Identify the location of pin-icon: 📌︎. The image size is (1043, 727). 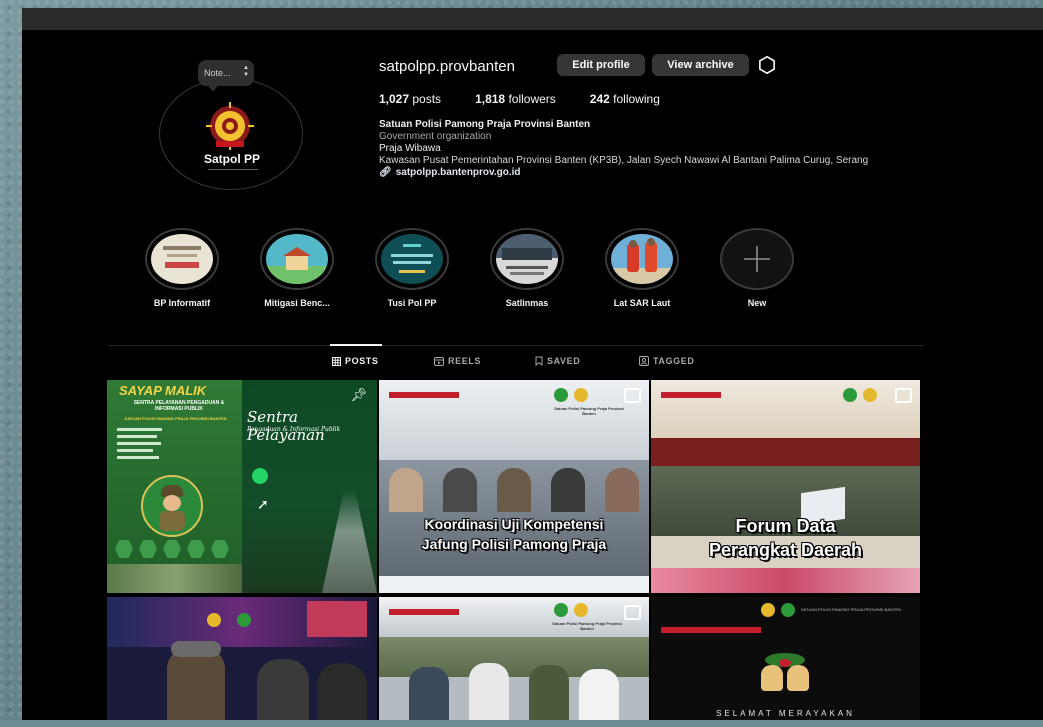
(358, 394).